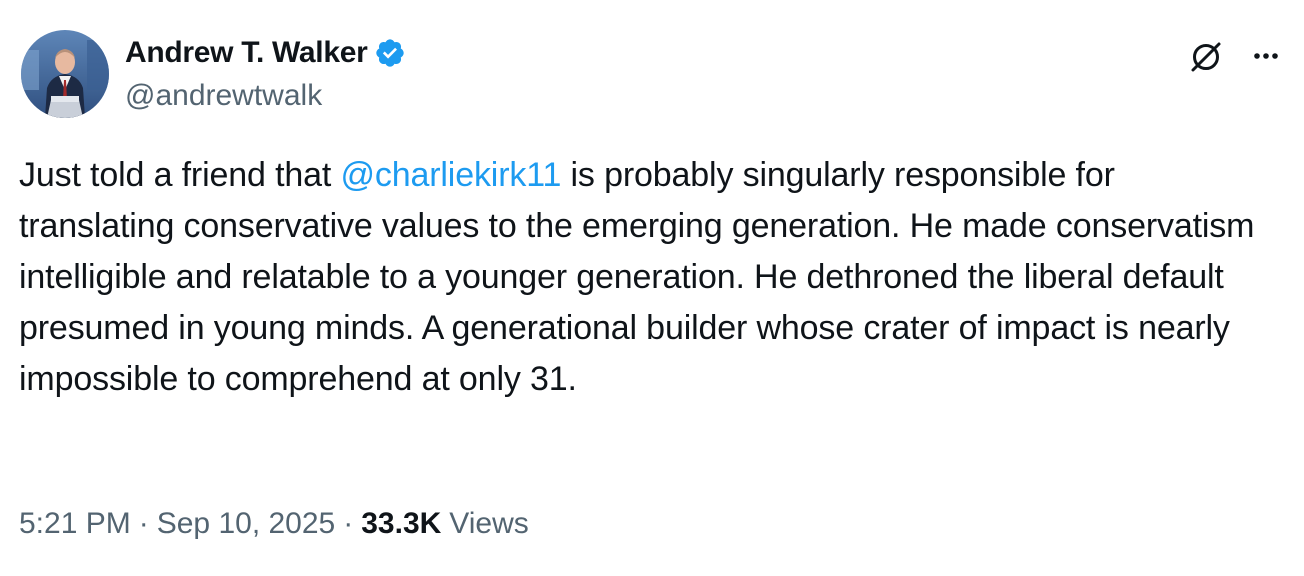  I want to click on tweet-meta: 5:21 PM · Sep 10, 2025 · 33.3K Views, so click(274, 524).